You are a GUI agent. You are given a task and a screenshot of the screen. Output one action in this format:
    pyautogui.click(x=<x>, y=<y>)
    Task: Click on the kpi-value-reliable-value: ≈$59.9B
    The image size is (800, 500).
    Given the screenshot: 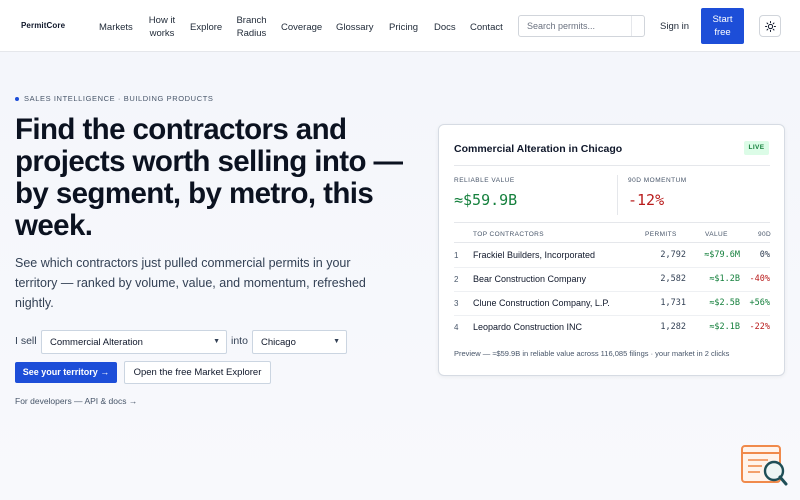 What is the action you would take?
    pyautogui.click(x=486, y=200)
    